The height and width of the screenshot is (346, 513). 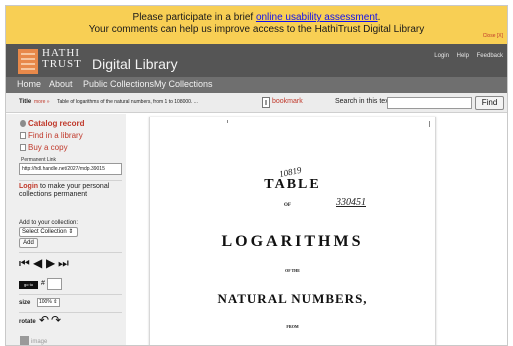 I want to click on nav-about: About, so click(x=61, y=84).